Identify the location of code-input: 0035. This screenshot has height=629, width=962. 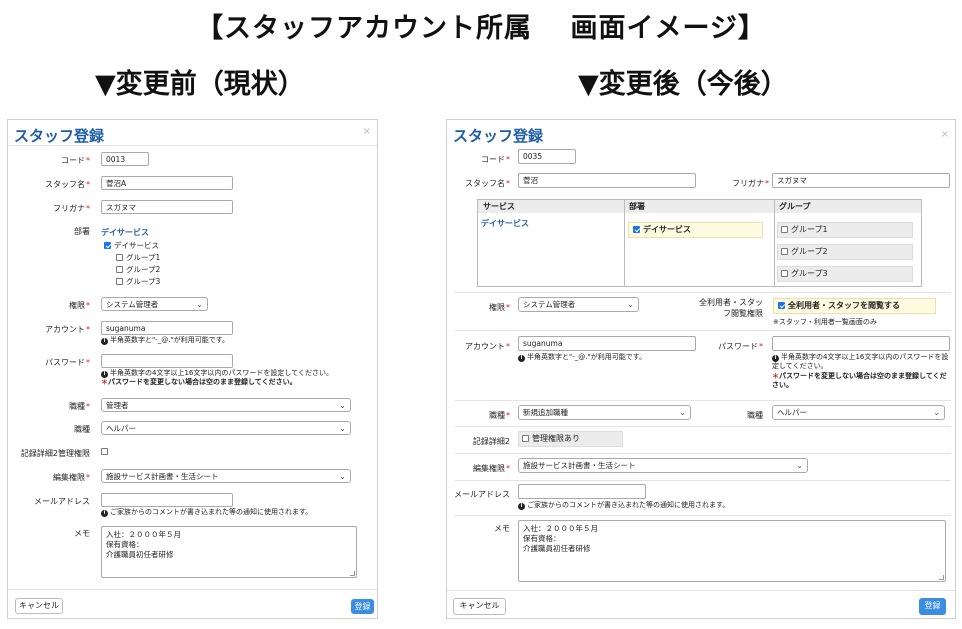
(547, 156).